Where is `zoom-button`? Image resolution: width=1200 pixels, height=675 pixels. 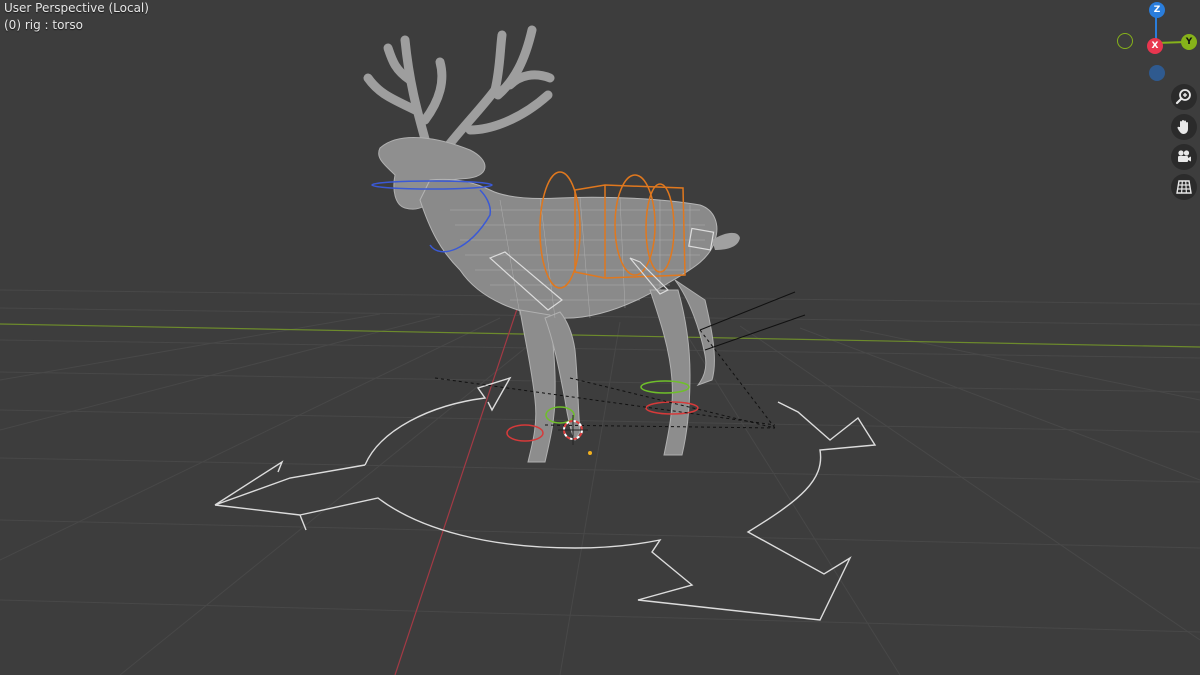
zoom-button is located at coordinates (1184, 97).